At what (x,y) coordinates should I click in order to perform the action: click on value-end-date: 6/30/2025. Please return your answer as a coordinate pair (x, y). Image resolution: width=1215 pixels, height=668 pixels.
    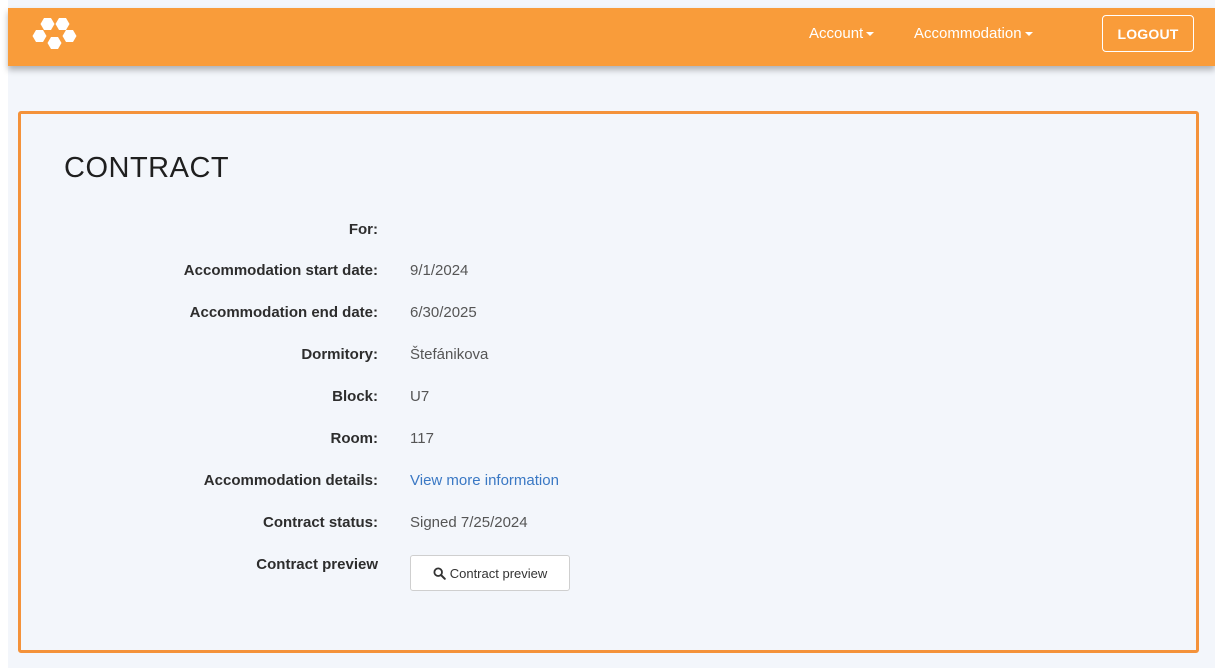
    Looking at the image, I should click on (443, 312).